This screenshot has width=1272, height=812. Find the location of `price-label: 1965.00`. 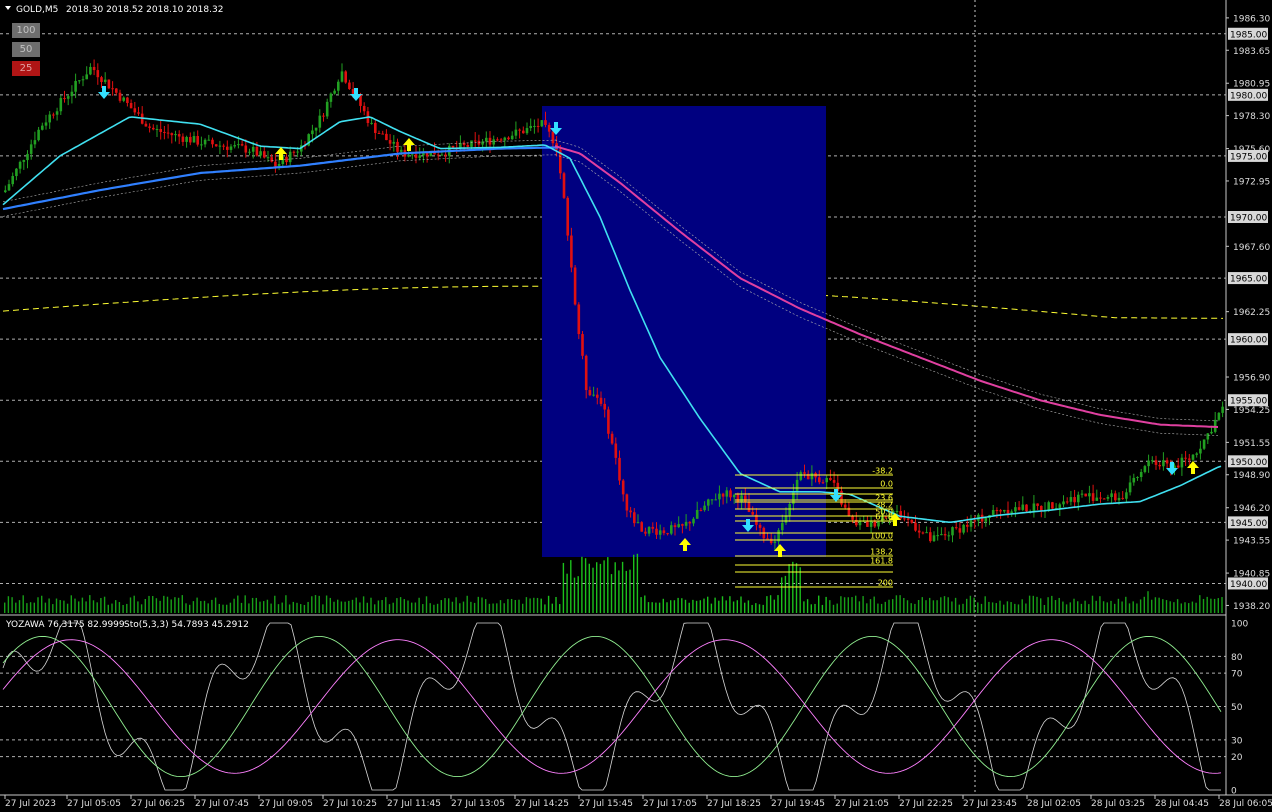

price-label: 1965.00 is located at coordinates (1248, 280).